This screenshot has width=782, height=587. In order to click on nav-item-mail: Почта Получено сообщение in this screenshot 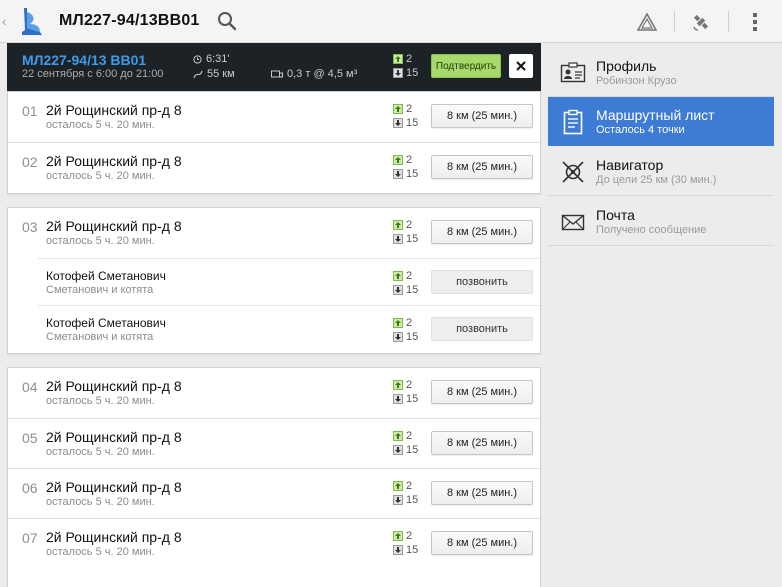, I will do `click(661, 221)`.